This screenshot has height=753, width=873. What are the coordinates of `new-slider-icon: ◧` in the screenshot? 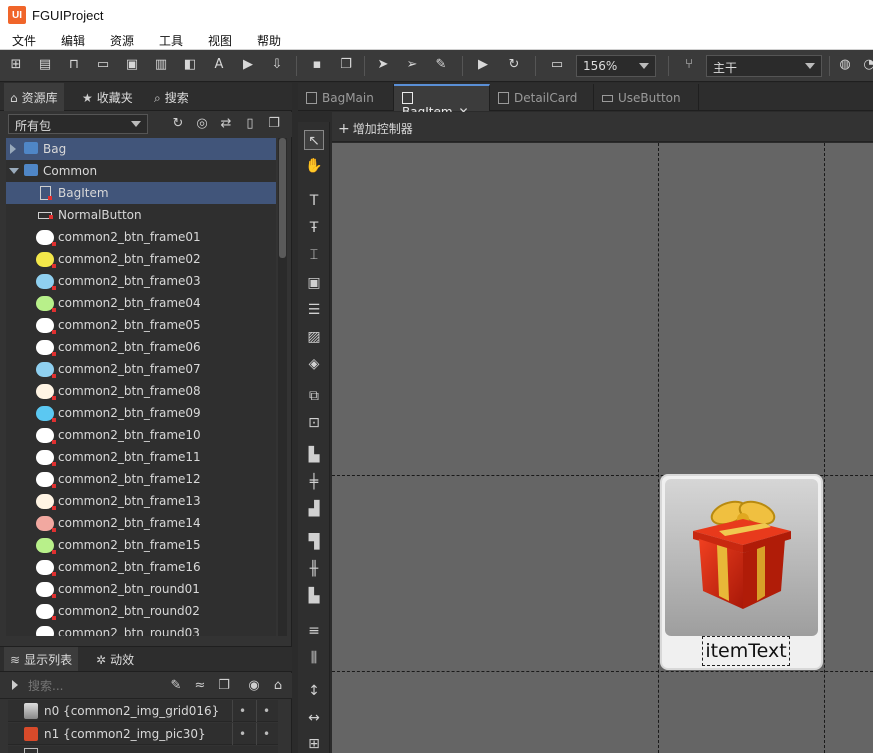 It's located at (190, 65).